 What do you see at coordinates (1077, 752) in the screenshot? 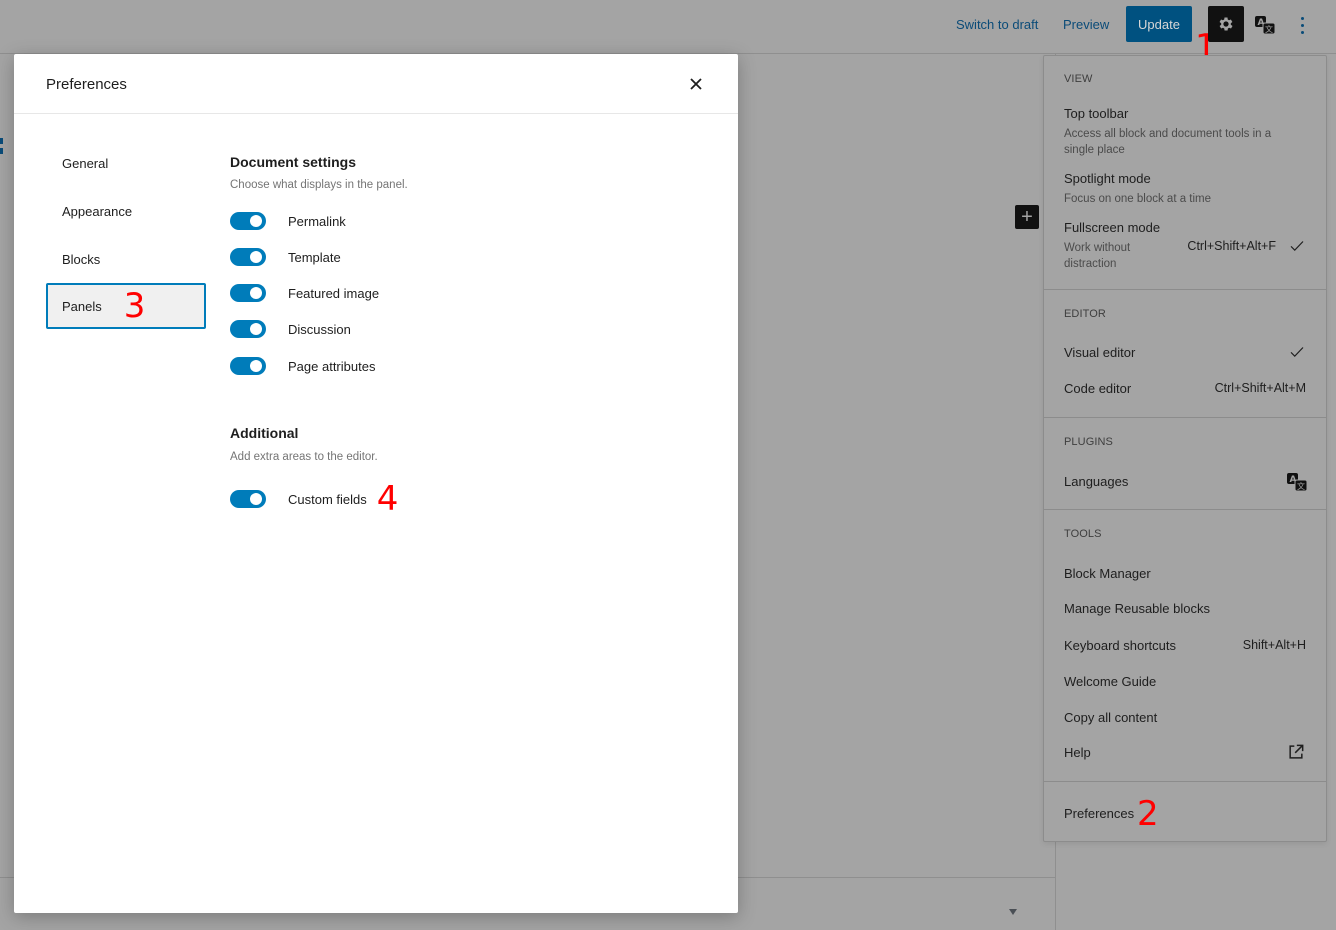
I see `menu-item-label: Help` at bounding box center [1077, 752].